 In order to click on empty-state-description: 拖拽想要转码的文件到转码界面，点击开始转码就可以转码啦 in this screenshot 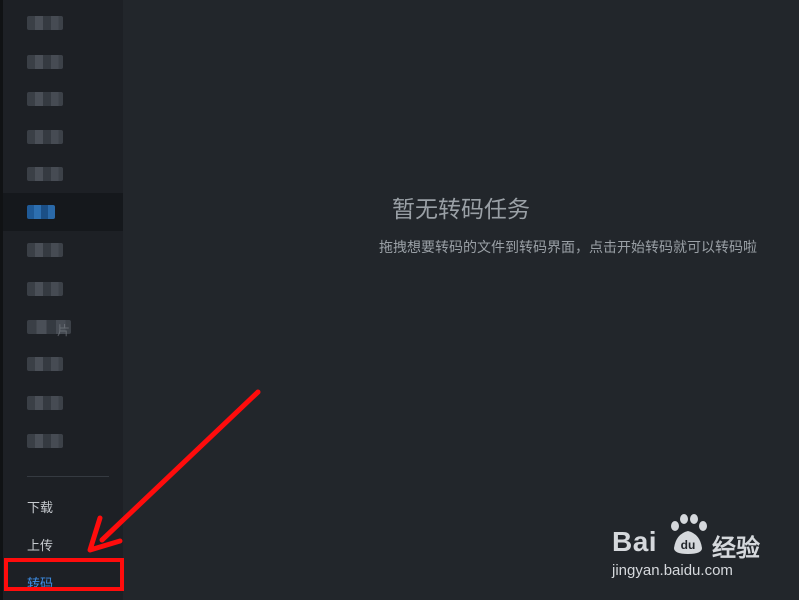, I will do `click(568, 248)`.